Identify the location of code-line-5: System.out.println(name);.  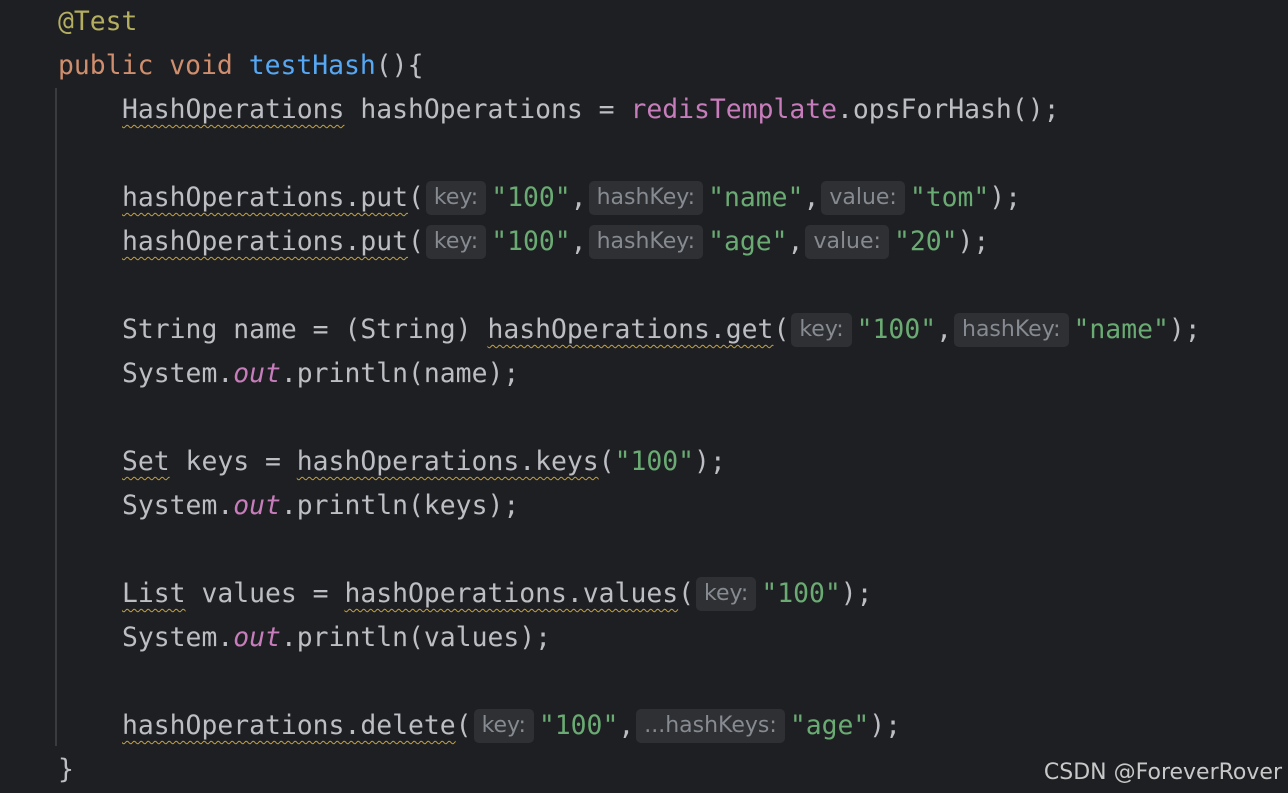
(320, 374).